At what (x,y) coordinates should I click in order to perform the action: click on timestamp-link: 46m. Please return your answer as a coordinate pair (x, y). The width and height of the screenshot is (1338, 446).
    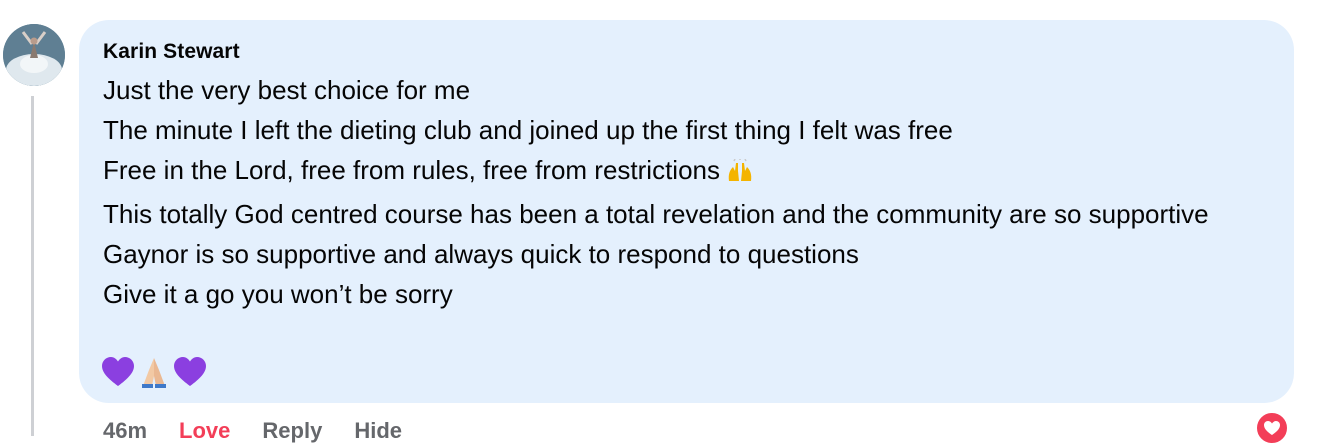
    Looking at the image, I should click on (125, 431).